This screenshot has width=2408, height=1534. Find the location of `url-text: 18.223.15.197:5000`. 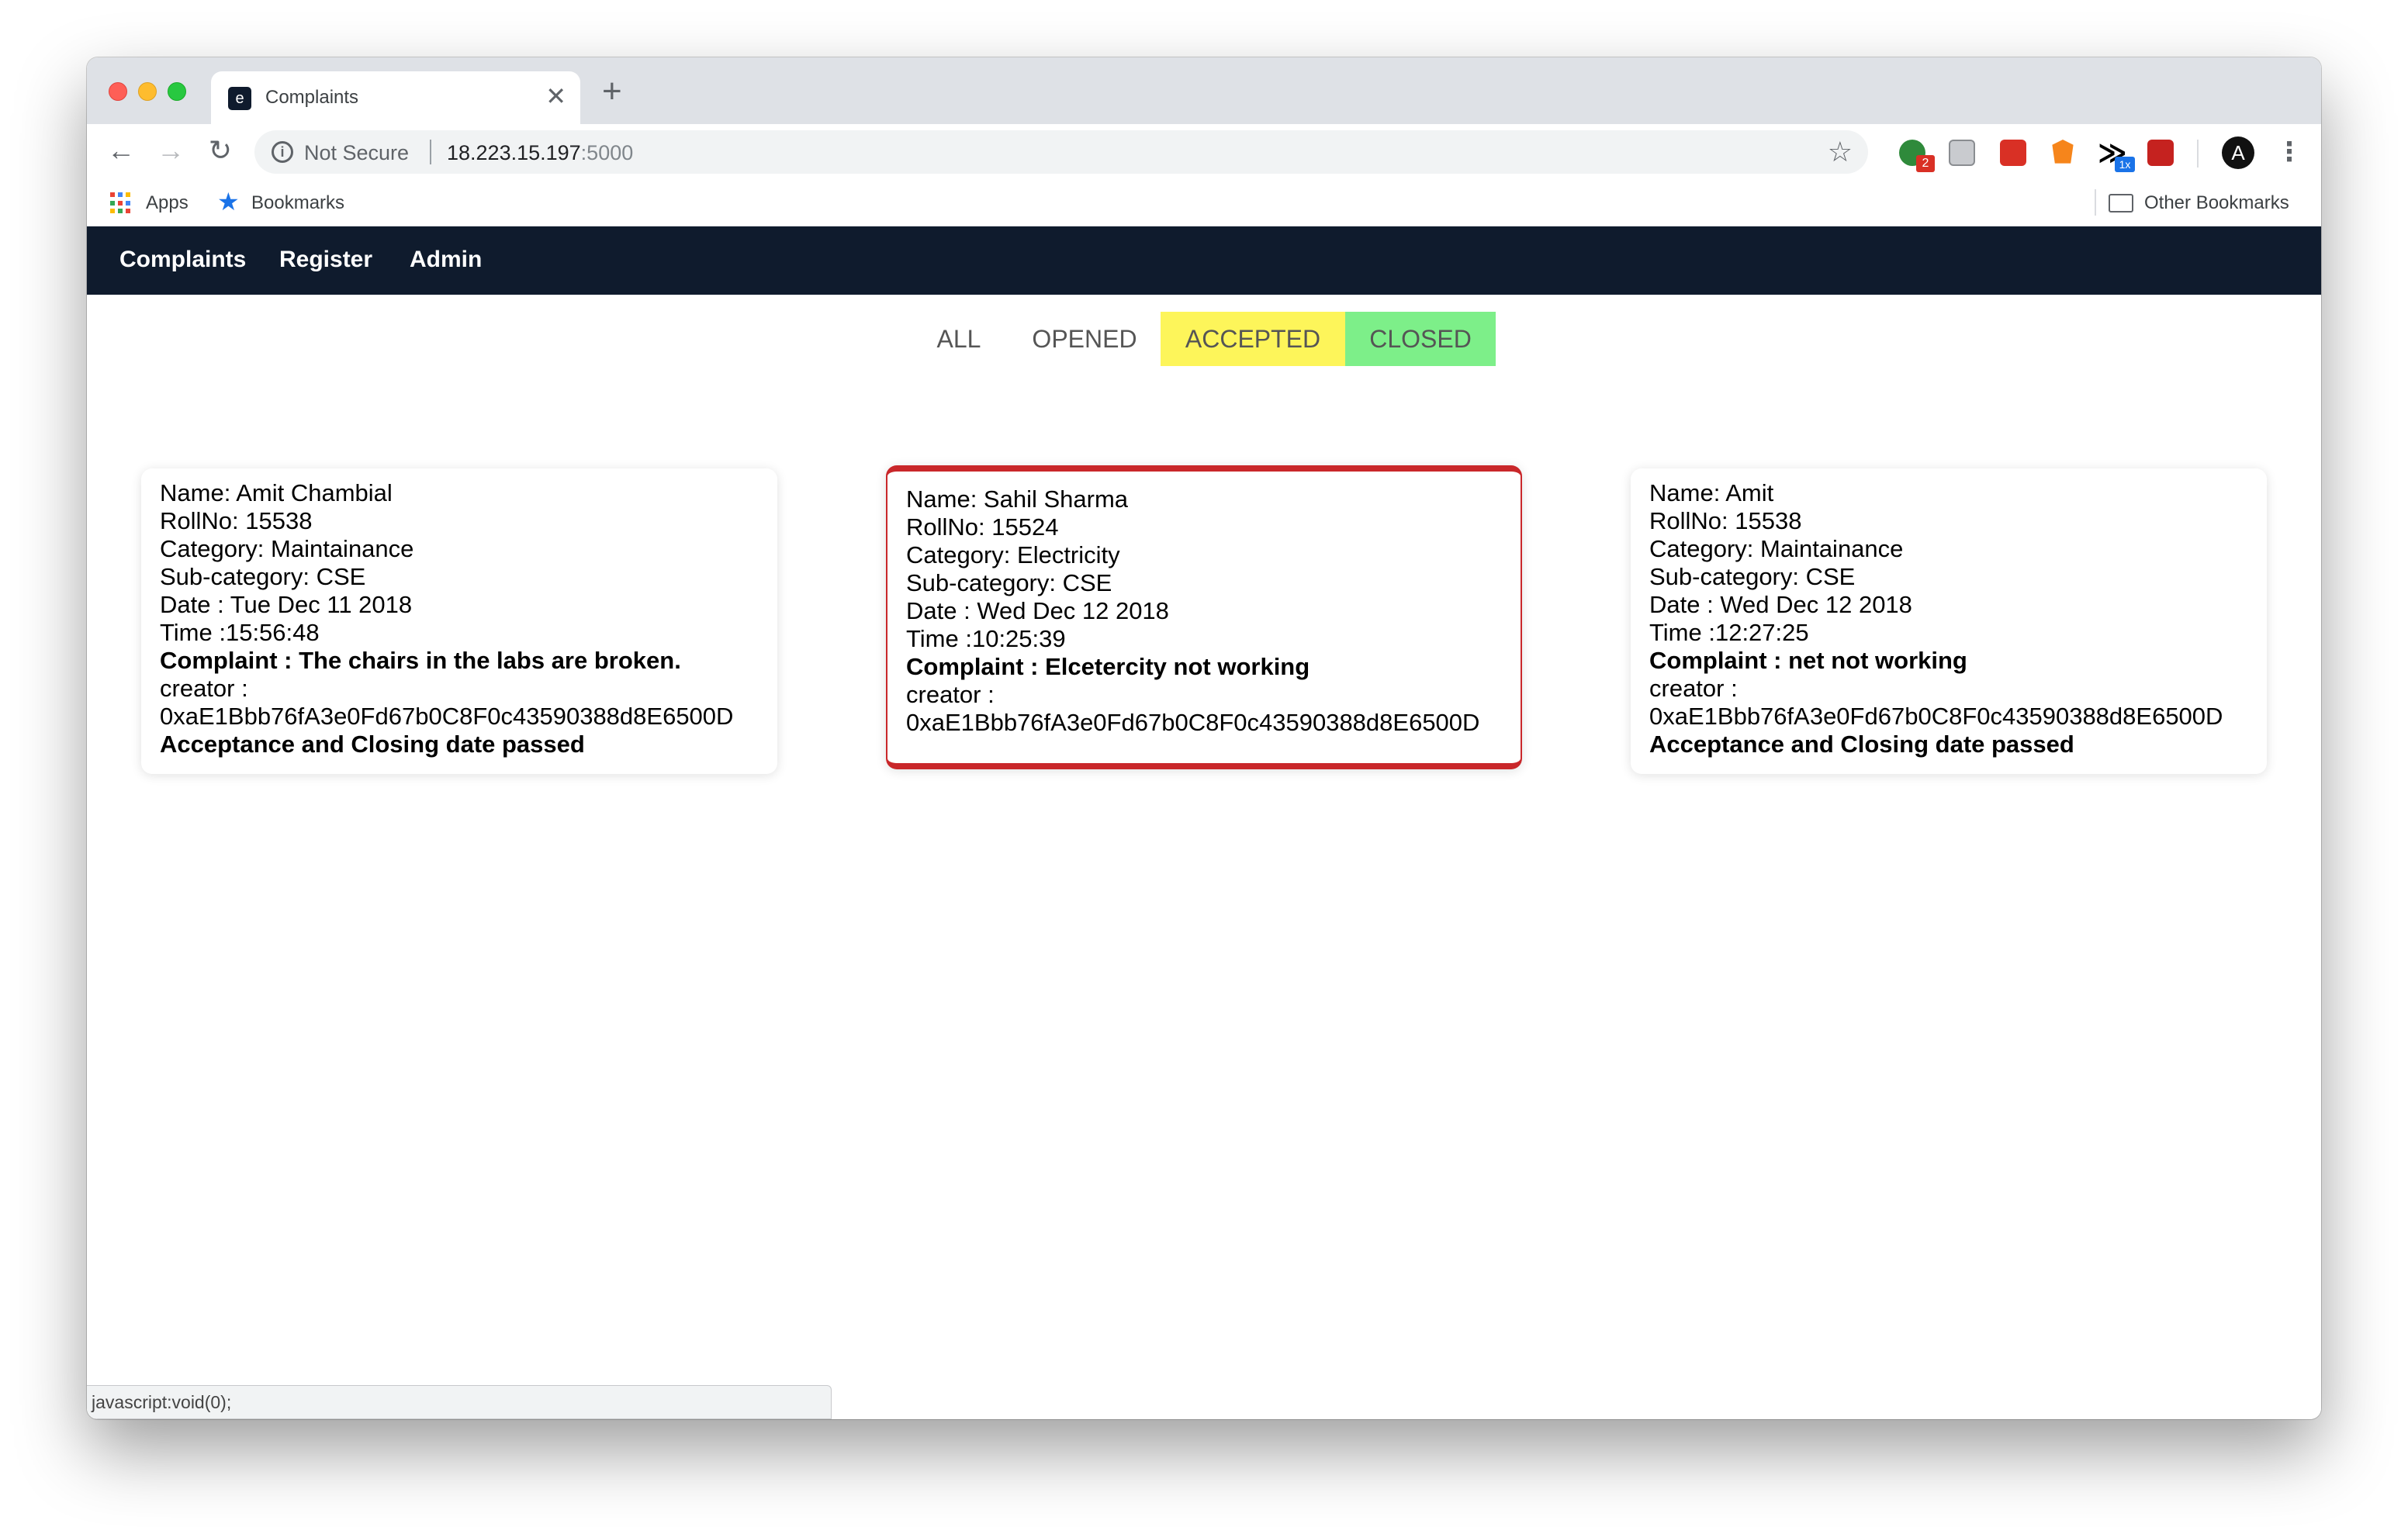

url-text: 18.223.15.197:5000 is located at coordinates (540, 153).